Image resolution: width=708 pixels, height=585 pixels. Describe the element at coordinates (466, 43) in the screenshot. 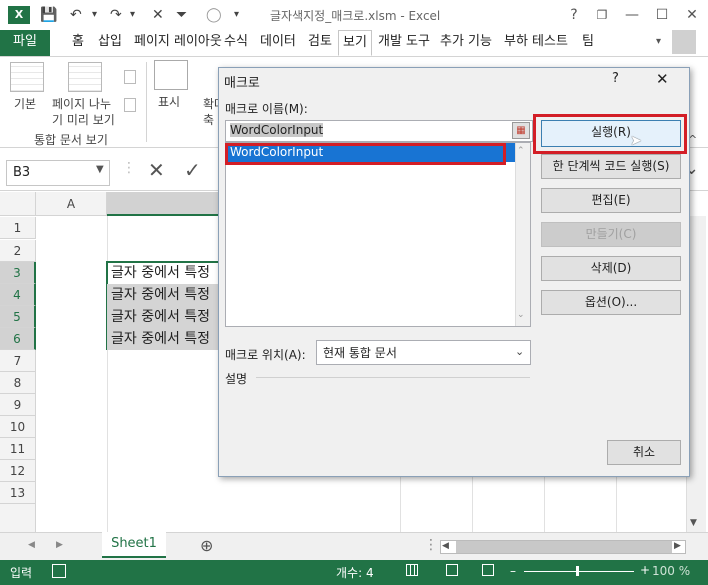

I see `tab-add-ins: 추가 기능` at that location.